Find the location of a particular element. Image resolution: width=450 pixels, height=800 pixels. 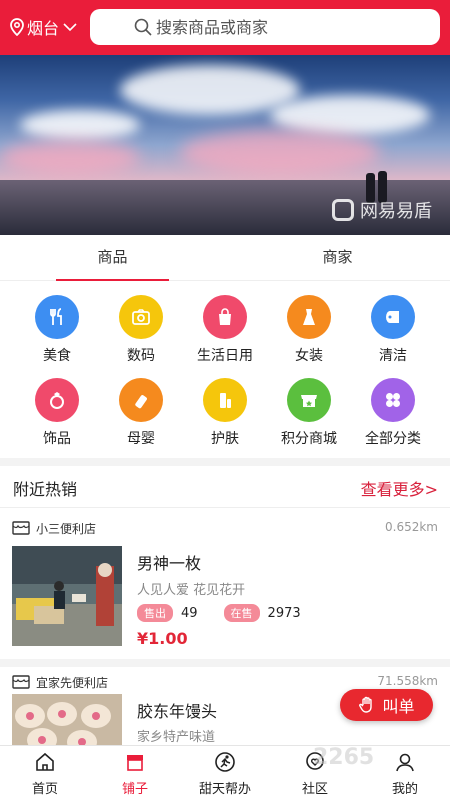

runner-icon is located at coordinates (225, 762).